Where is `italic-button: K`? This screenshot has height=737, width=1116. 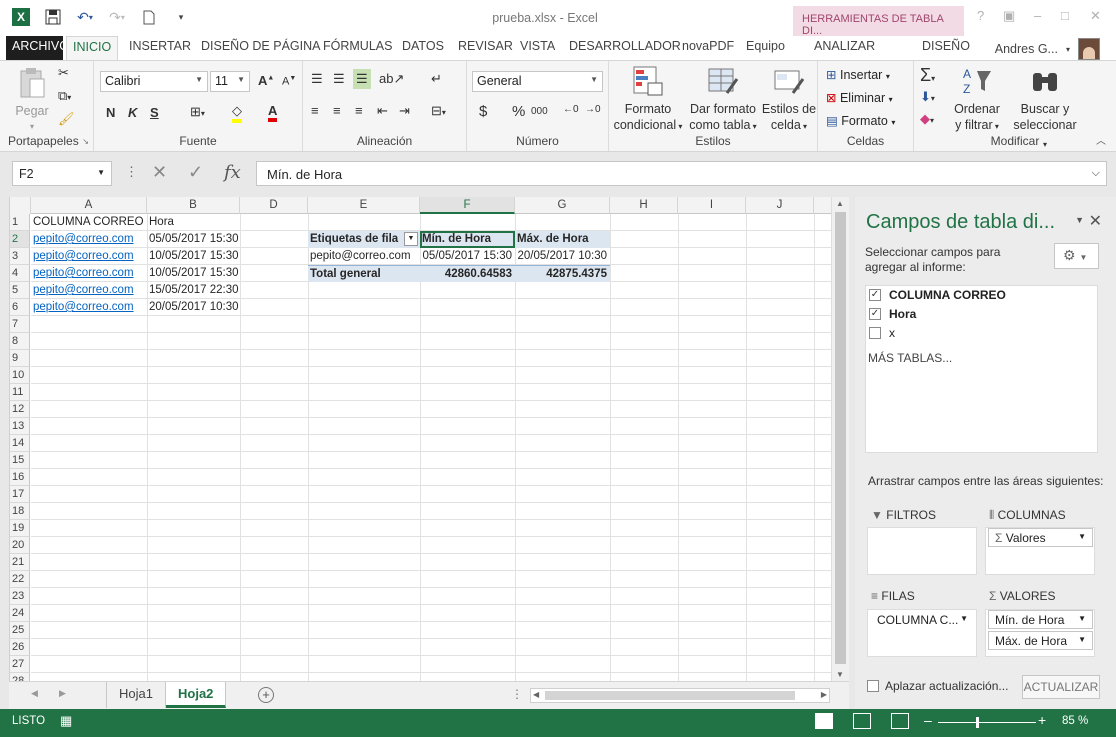 italic-button: K is located at coordinates (132, 112).